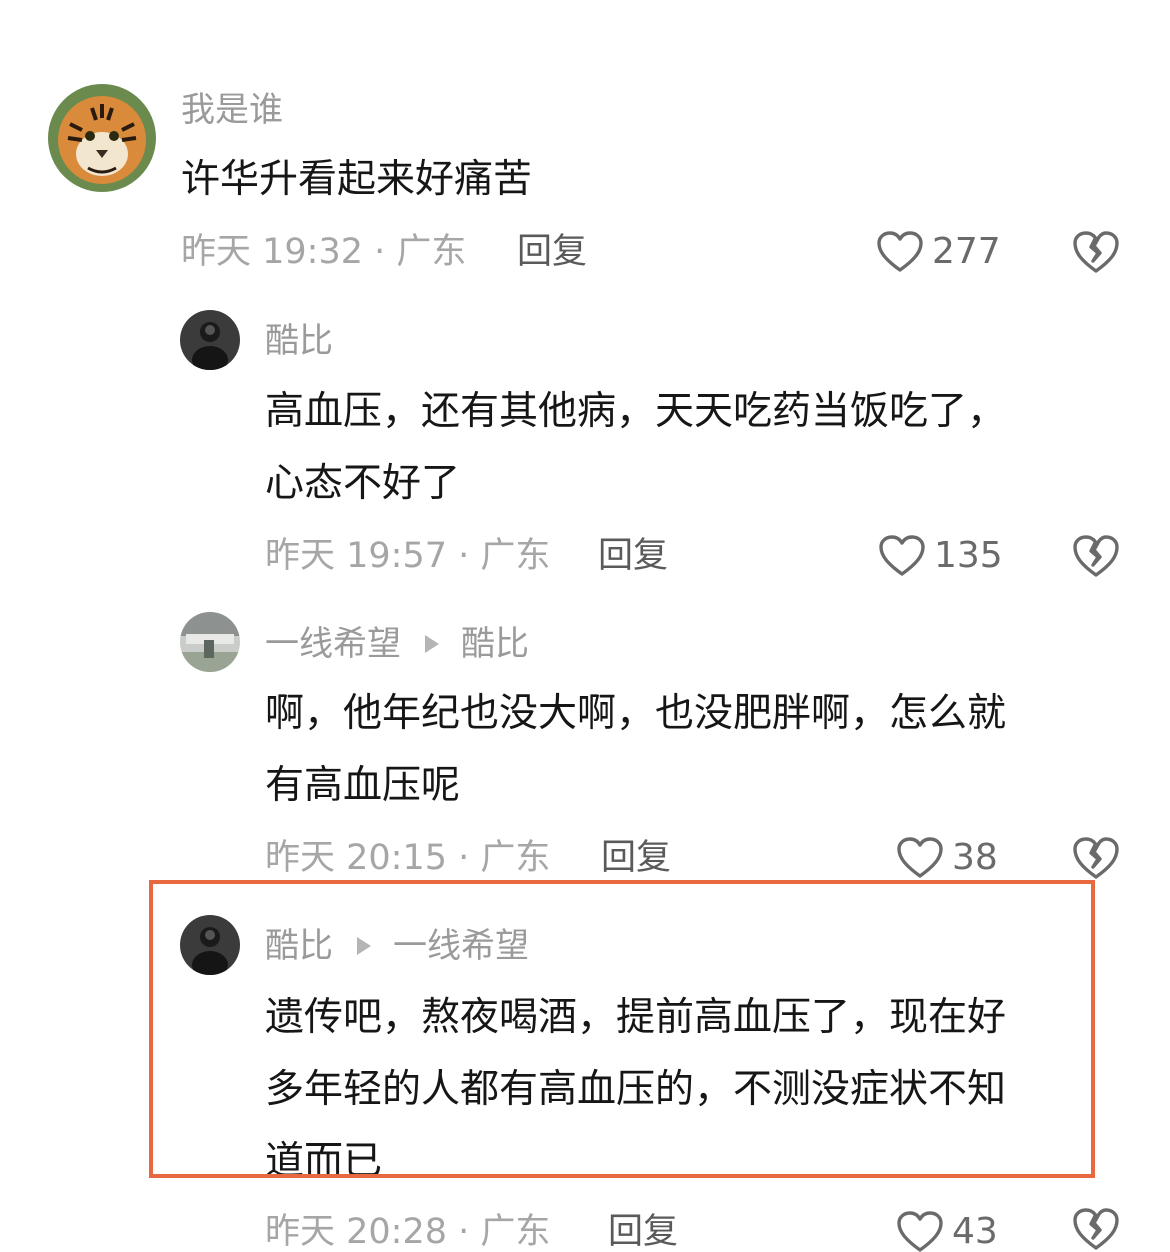  I want to click on comment-text-line: 遗传吧，熬夜喝酒，提前高血压了，现在好, so click(636, 1017).